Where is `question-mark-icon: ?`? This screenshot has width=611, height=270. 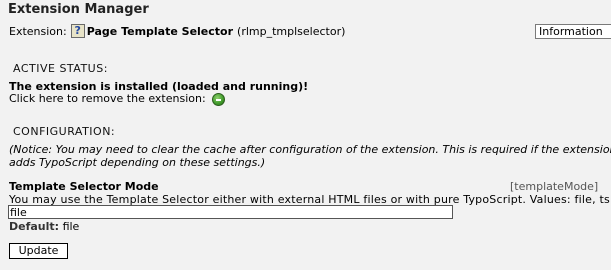 question-mark-icon: ? is located at coordinates (77, 31).